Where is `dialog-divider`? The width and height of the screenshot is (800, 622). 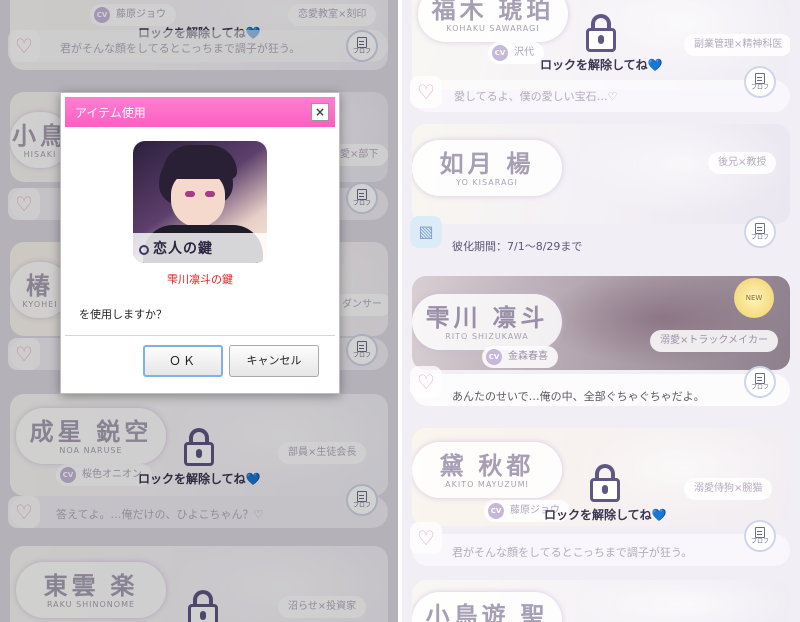
dialog-divider is located at coordinates (200, 335).